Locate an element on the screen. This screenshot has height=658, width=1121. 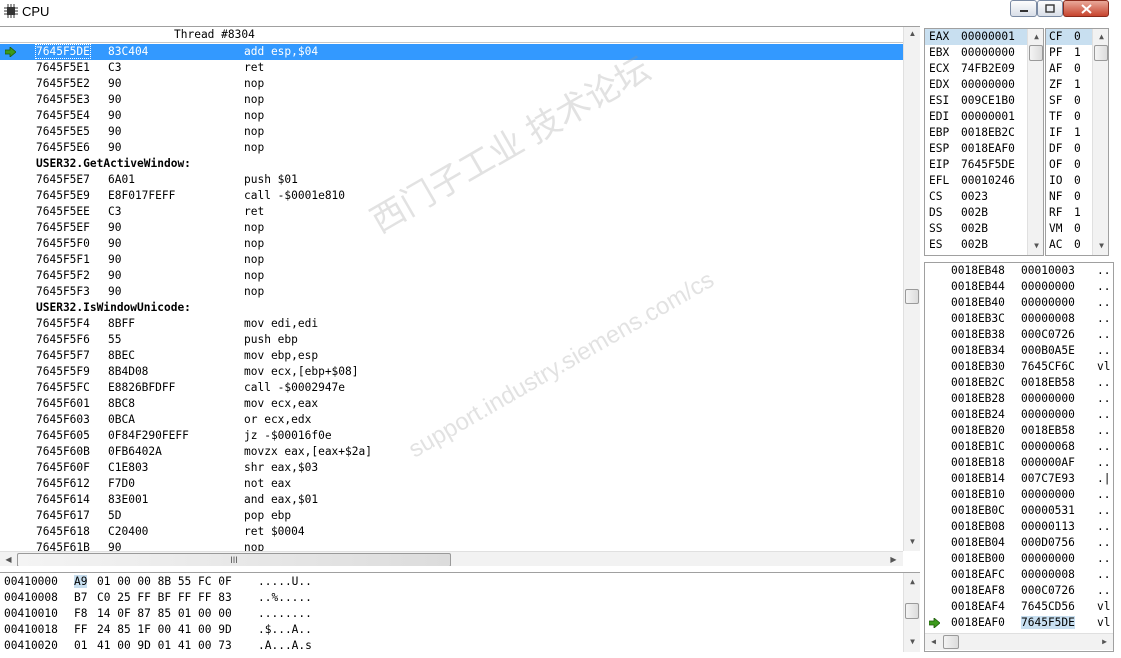
stack-row: 0018EB28 00000000.. is located at coordinates (1019, 399).